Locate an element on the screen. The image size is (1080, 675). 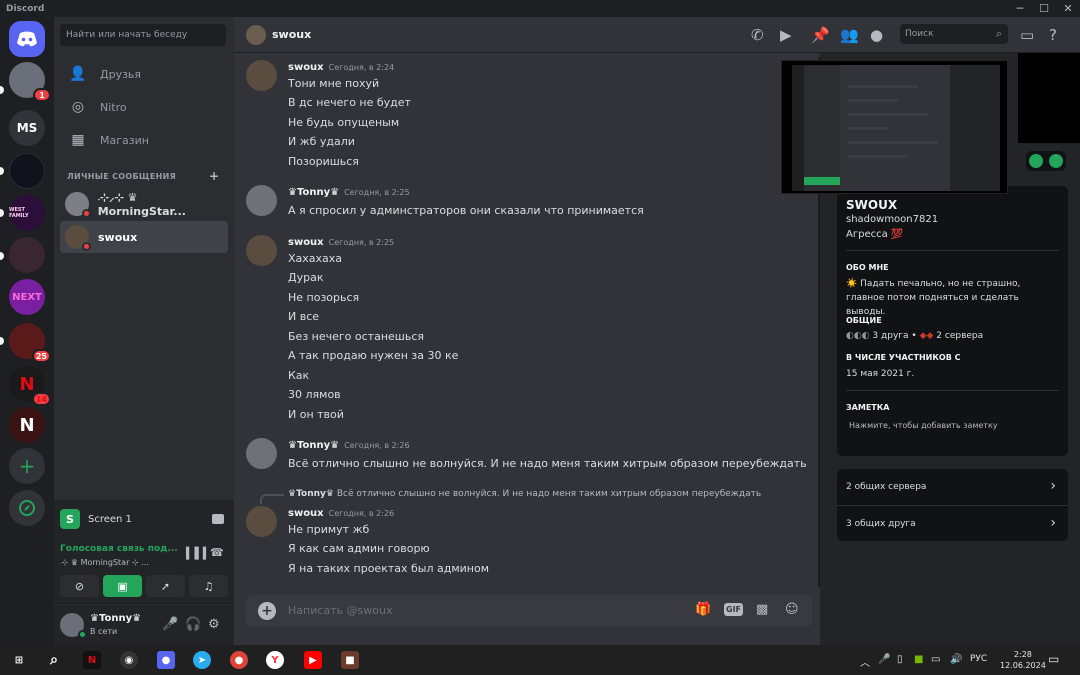
camera-off-button: ⊘ is located at coordinates (79, 586).